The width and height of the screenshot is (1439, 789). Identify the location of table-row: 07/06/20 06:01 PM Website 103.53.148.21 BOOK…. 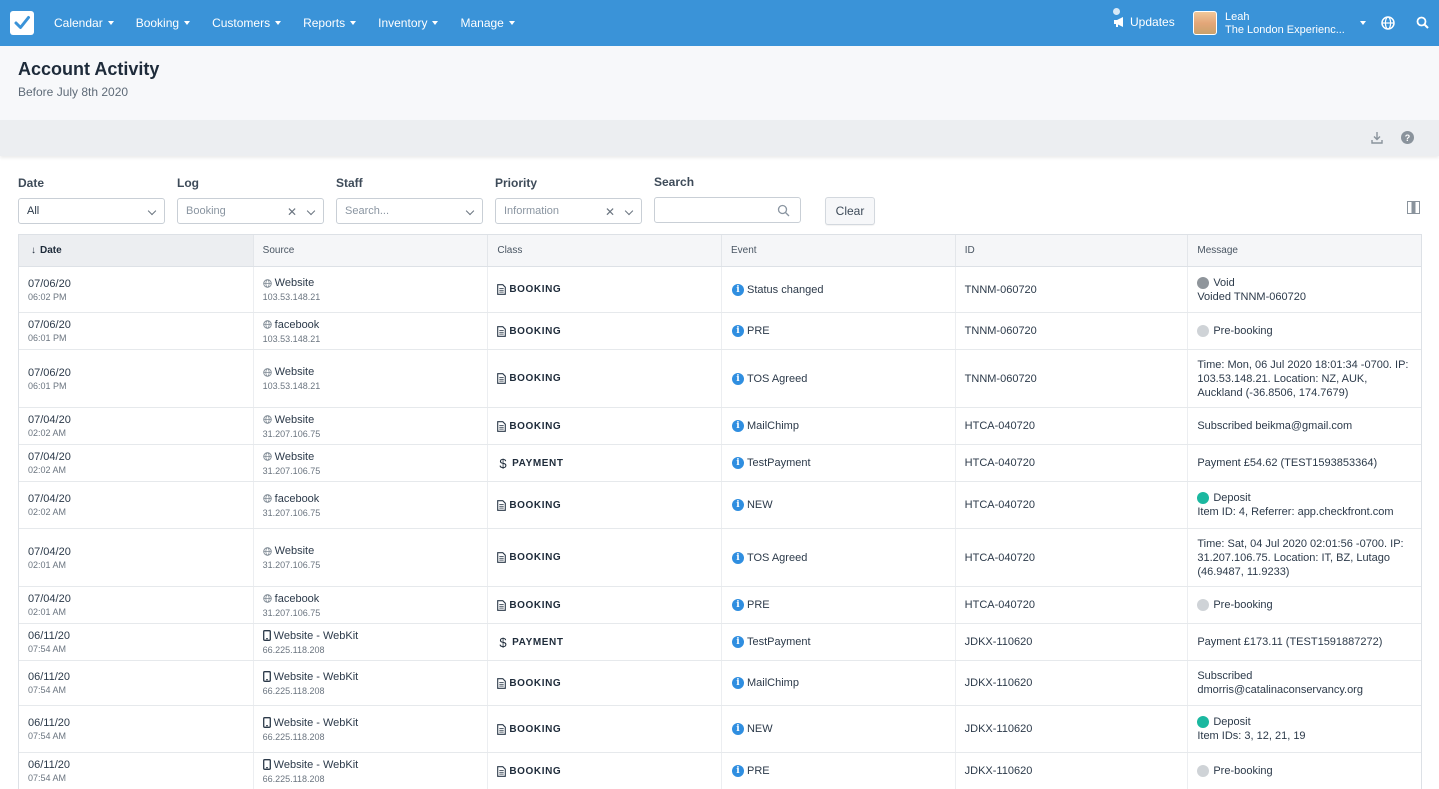
(720, 379).